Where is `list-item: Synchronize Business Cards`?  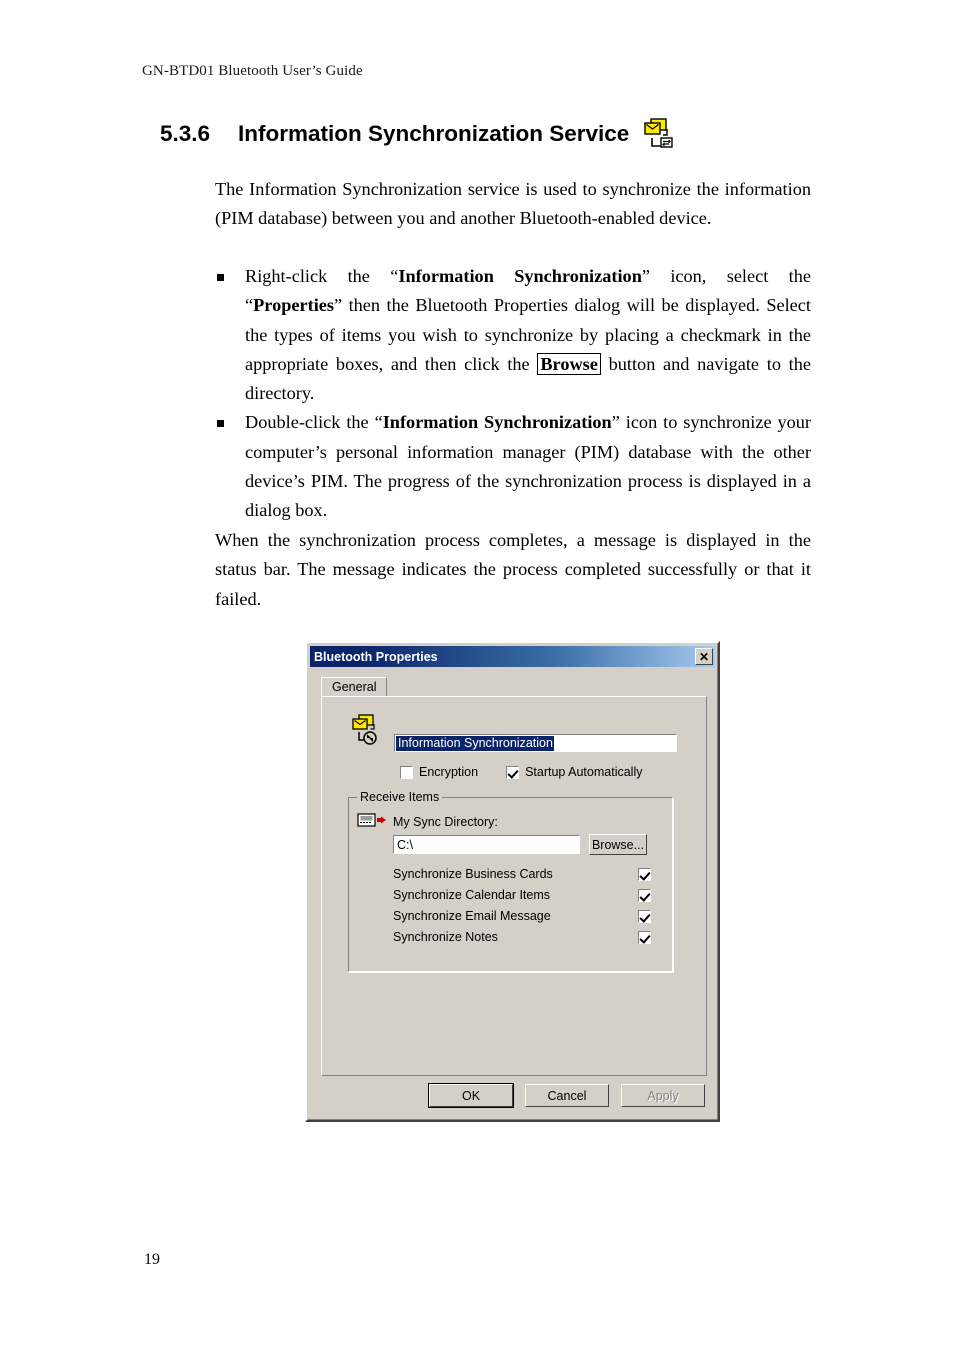 list-item: Synchronize Business Cards is located at coordinates (522, 874).